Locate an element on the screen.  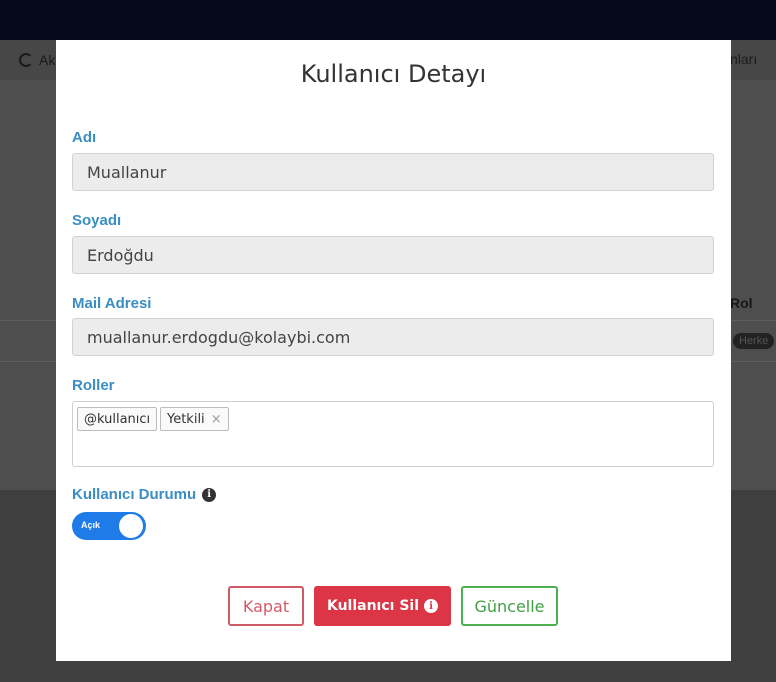
role-tag-yetkili: Yetkili × is located at coordinates (194, 419).